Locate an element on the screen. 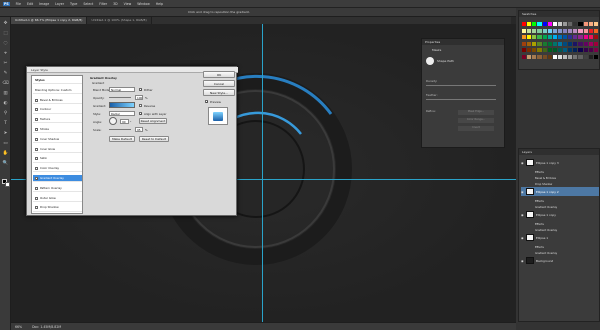  type-tool-icon: T is located at coordinates (5, 124).